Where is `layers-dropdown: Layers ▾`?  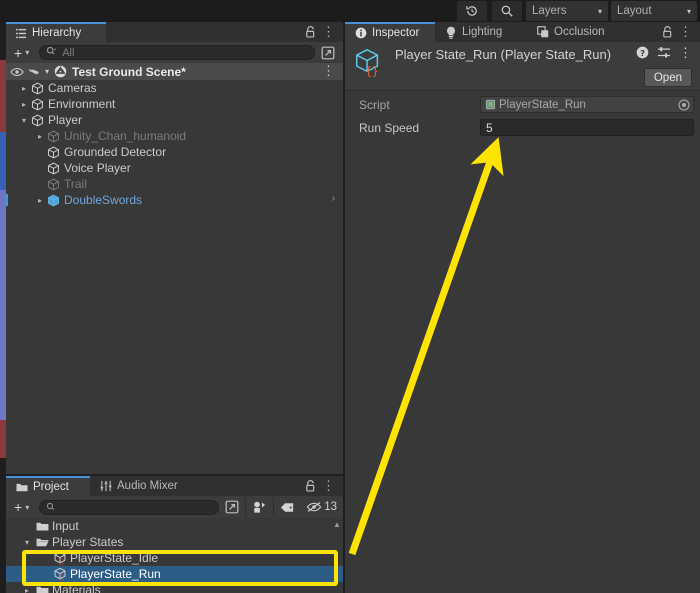
layers-dropdown: Layers ▾ is located at coordinates (567, 11).